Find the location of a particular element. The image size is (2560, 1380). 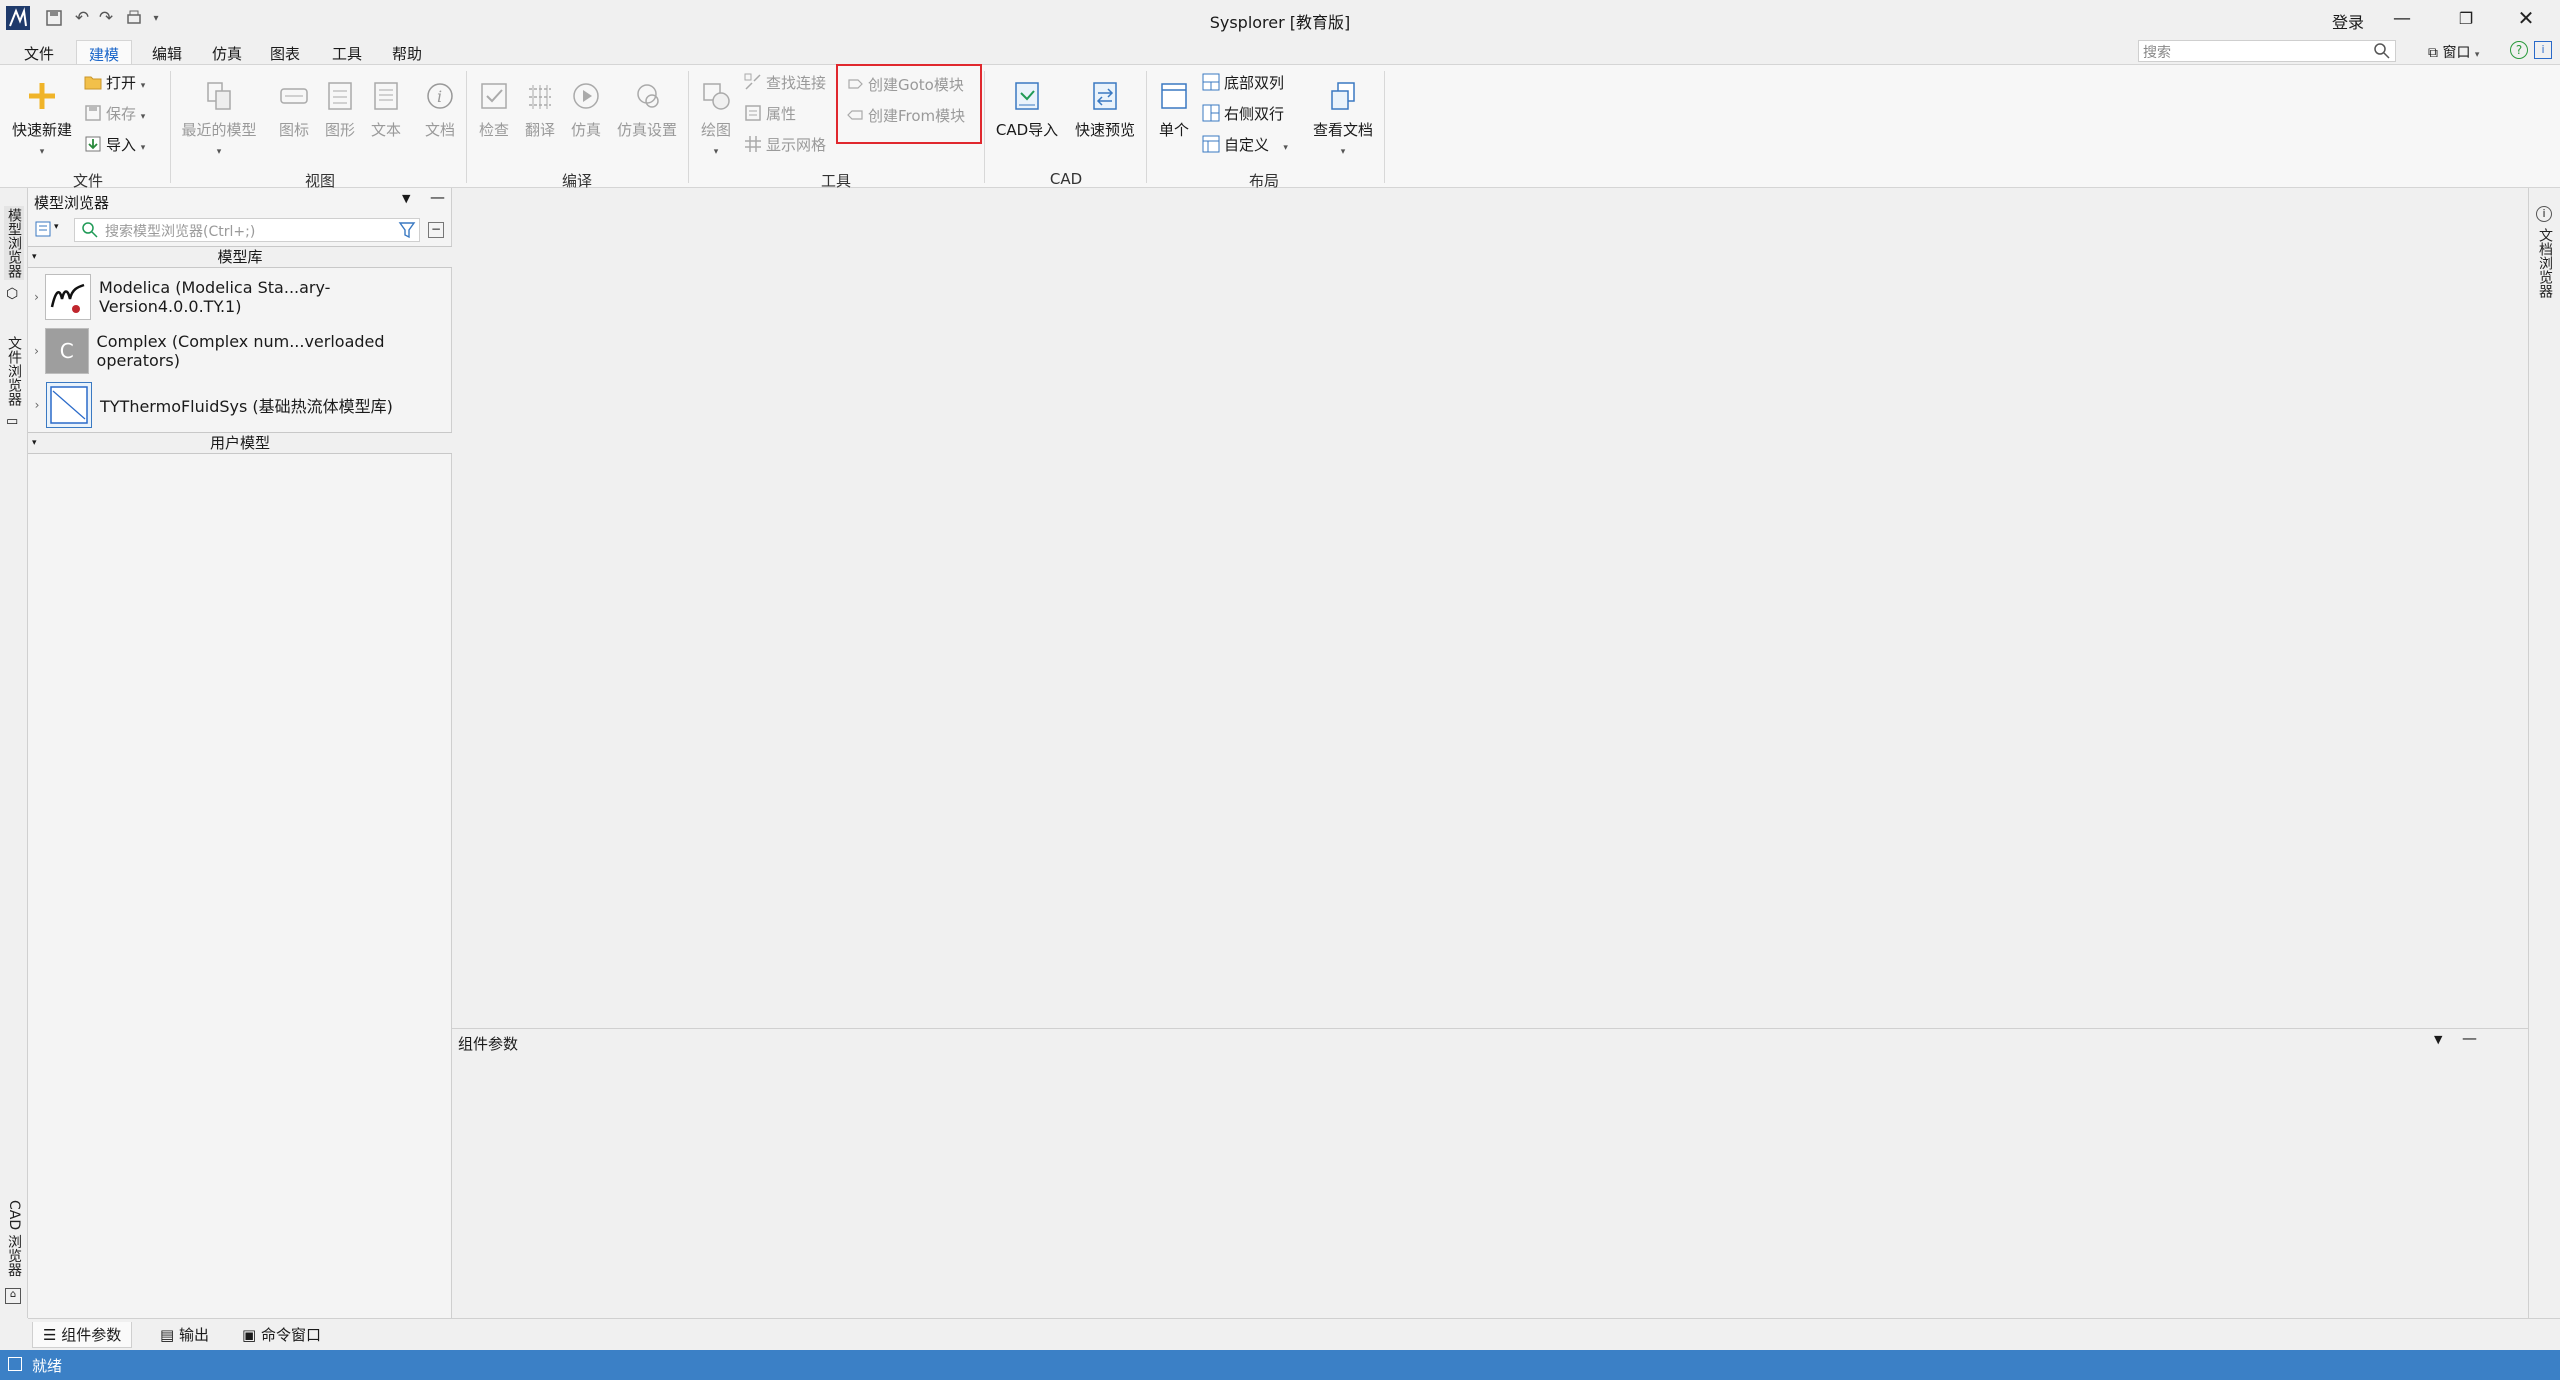

library-item-tythermofluidsys: › TYThermoFluidSys (基础热流体模型库) is located at coordinates (240, 405).